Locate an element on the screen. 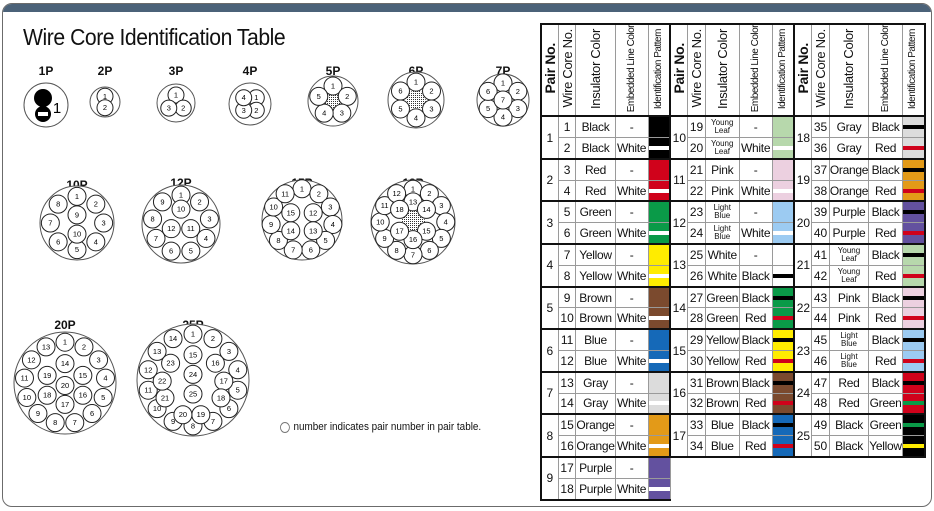  cable-label: 4P is located at coordinates (250, 71).